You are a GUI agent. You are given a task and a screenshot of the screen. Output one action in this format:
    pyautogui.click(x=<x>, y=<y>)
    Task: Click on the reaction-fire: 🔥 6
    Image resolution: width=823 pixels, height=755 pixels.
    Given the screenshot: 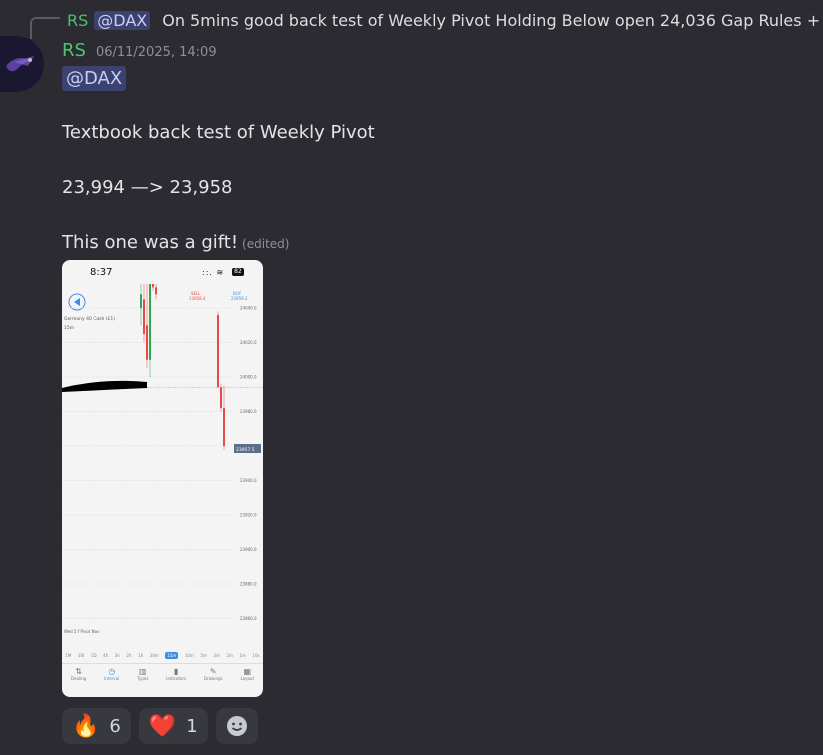 What is the action you would take?
    pyautogui.click(x=96, y=726)
    